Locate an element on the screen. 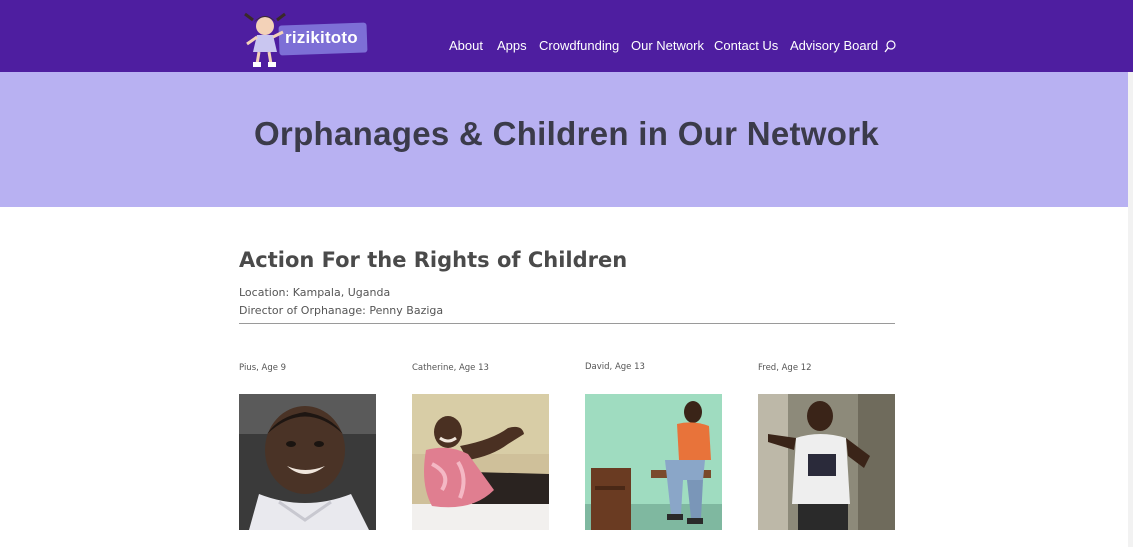 The image size is (1133, 547). child-label-david: David, Age 13 is located at coordinates (615, 367).